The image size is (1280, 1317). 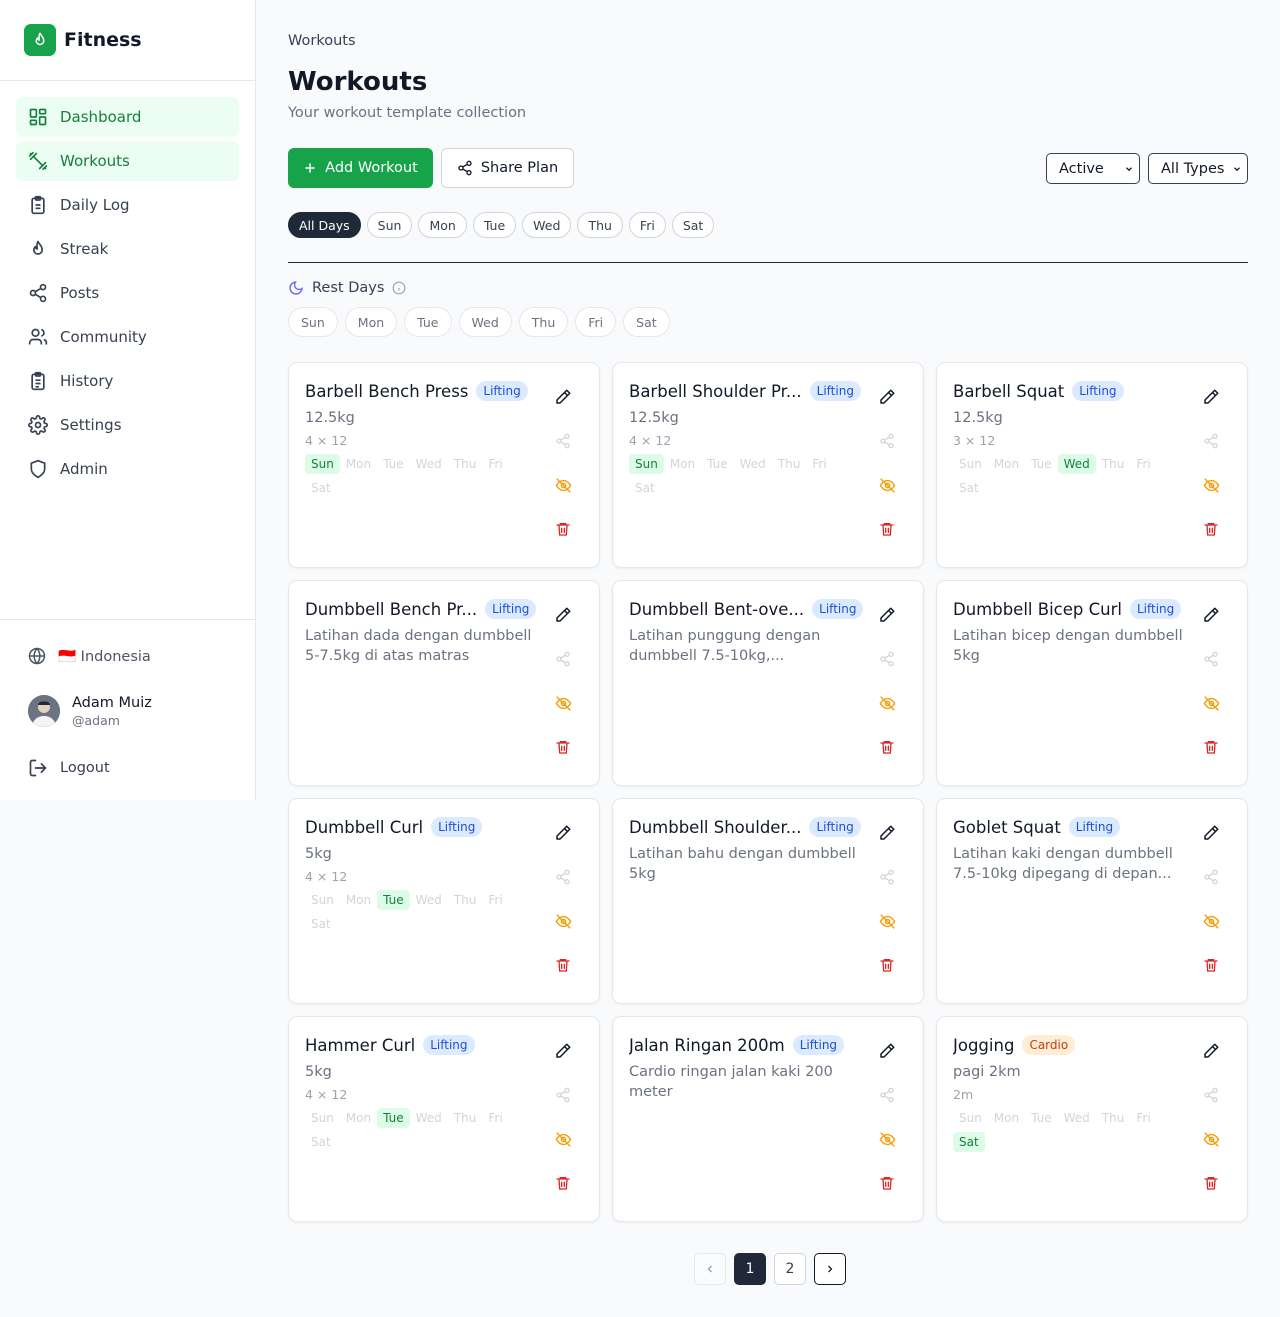 What do you see at coordinates (322, 41) in the screenshot?
I see `breadcrumb: Workouts` at bounding box center [322, 41].